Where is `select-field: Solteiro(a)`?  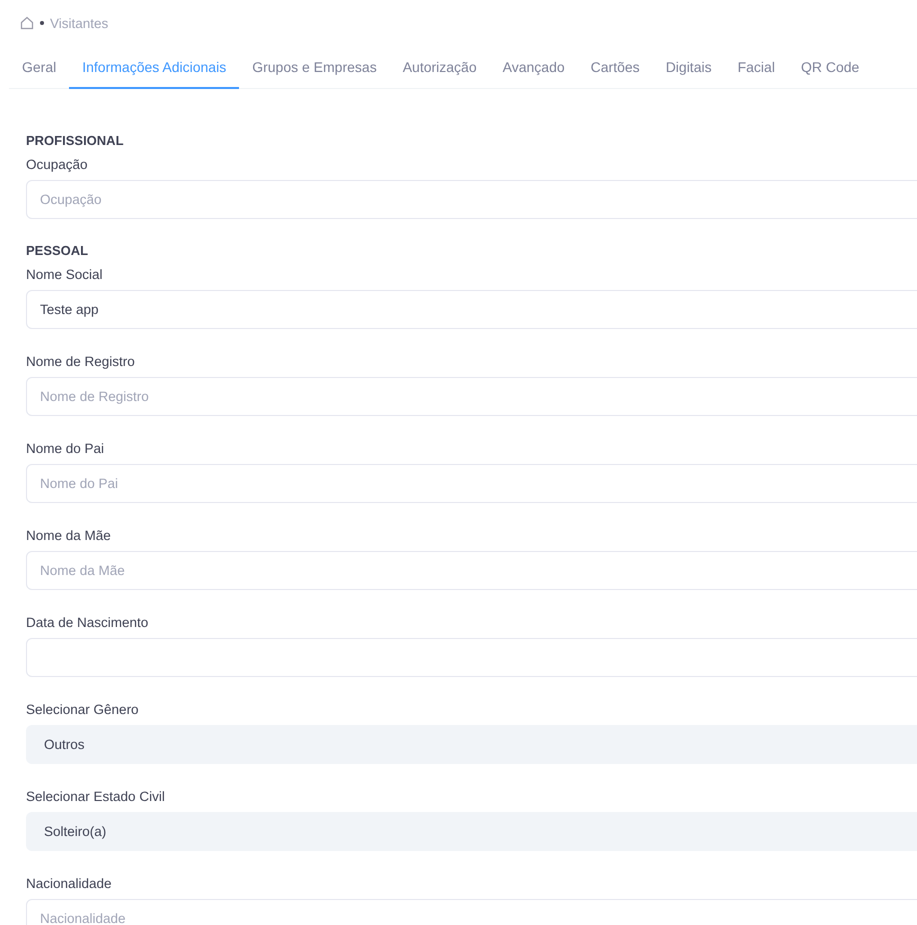 select-field: Solteiro(a) is located at coordinates (471, 831).